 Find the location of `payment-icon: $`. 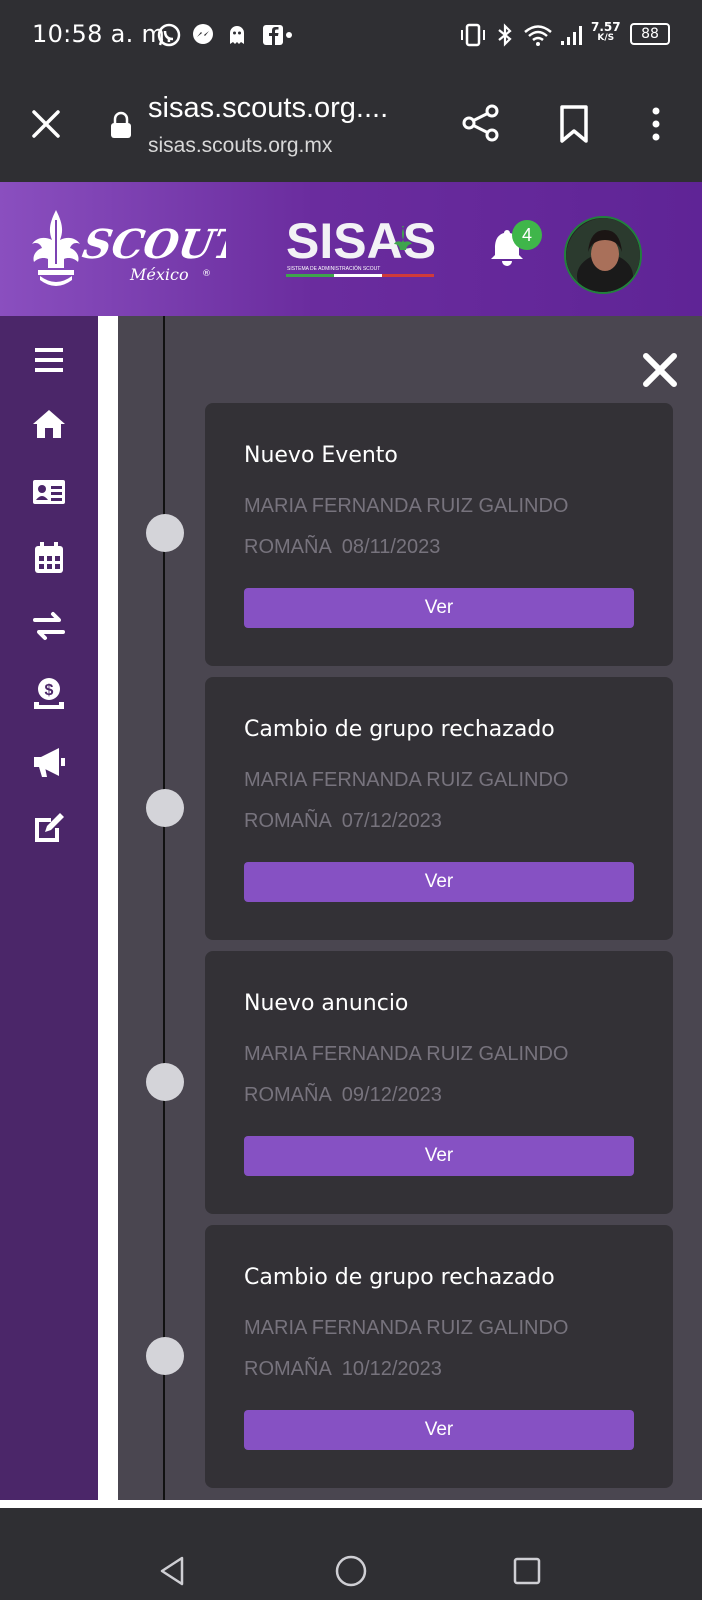

payment-icon: $ is located at coordinates (49, 694).